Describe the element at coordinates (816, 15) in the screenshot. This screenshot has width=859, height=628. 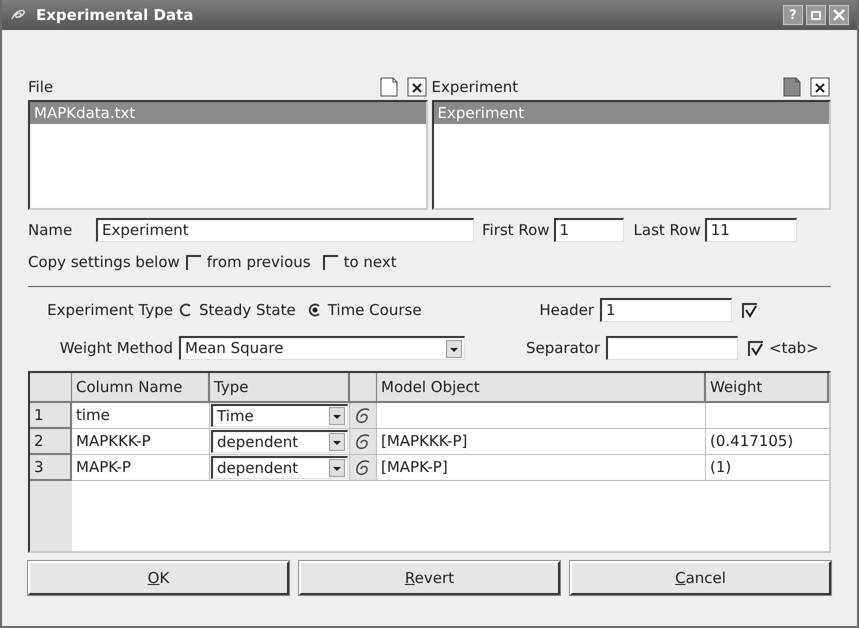
I see `maximize-button` at that location.